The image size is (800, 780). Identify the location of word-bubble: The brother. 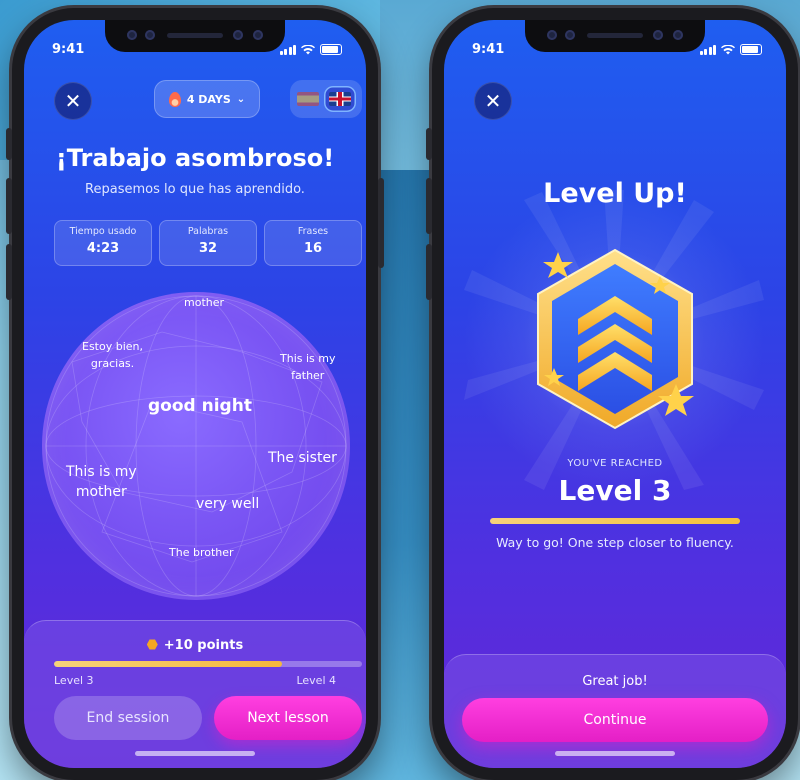
(201, 552).